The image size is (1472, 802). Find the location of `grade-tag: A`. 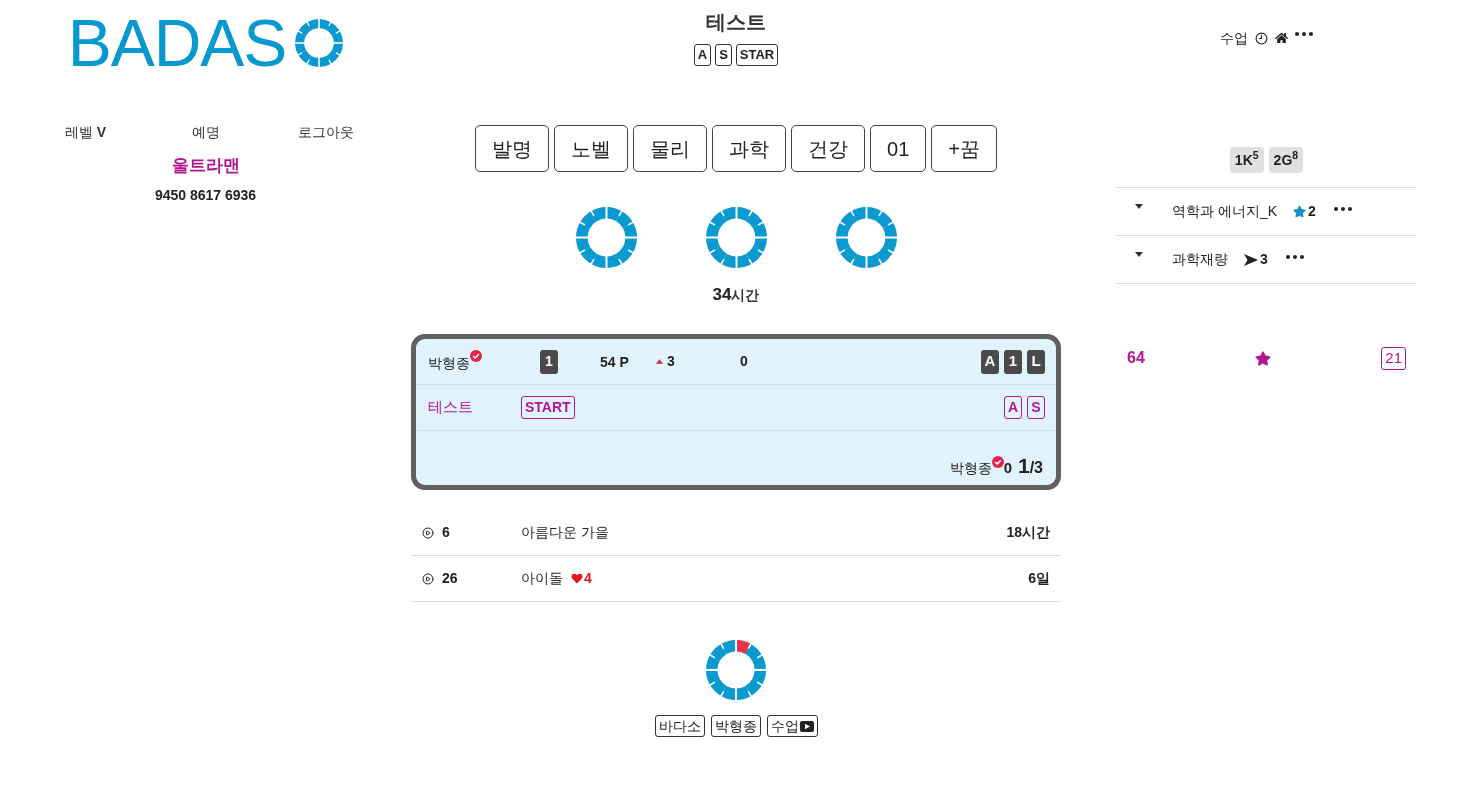

grade-tag: A is located at coordinates (1013, 407).